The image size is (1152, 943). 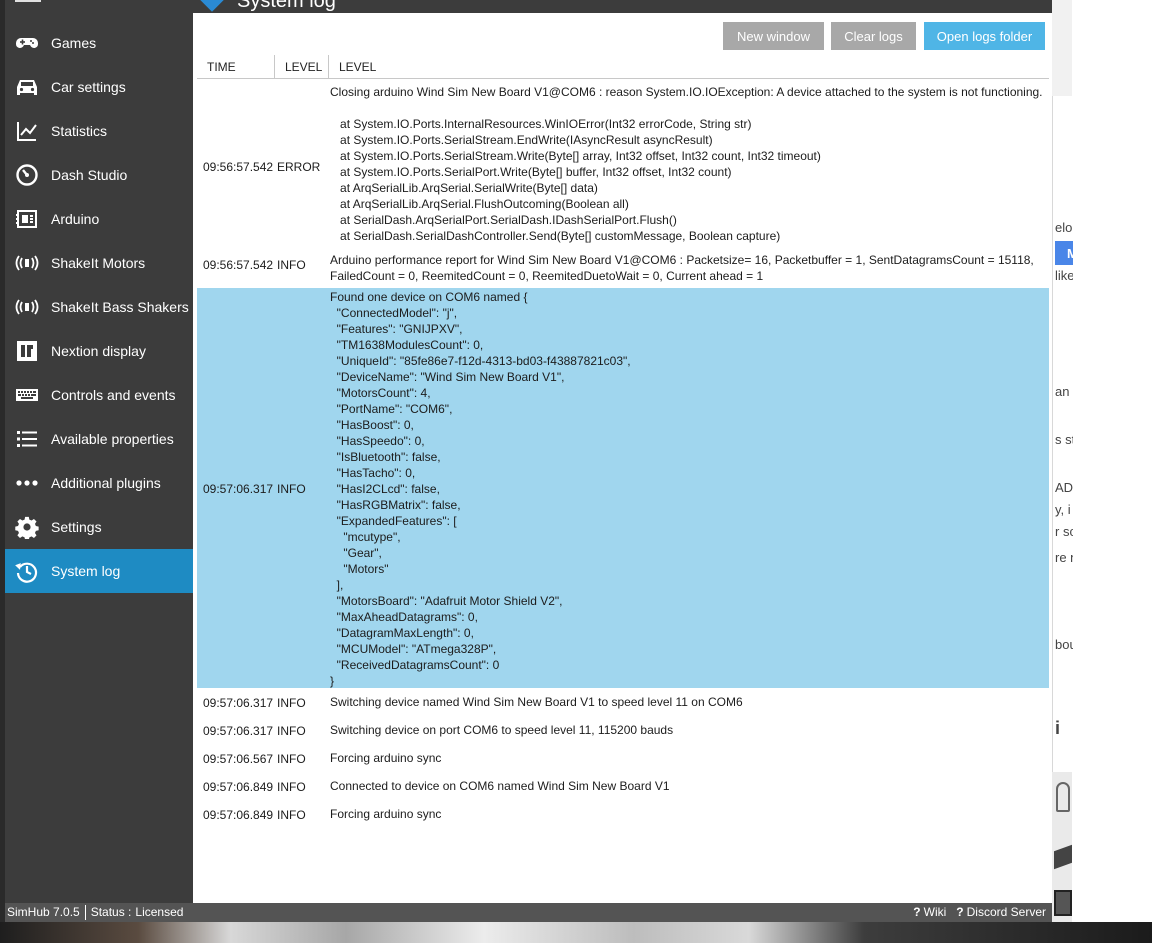 I want to click on page-header: System log, so click(x=622, y=6).